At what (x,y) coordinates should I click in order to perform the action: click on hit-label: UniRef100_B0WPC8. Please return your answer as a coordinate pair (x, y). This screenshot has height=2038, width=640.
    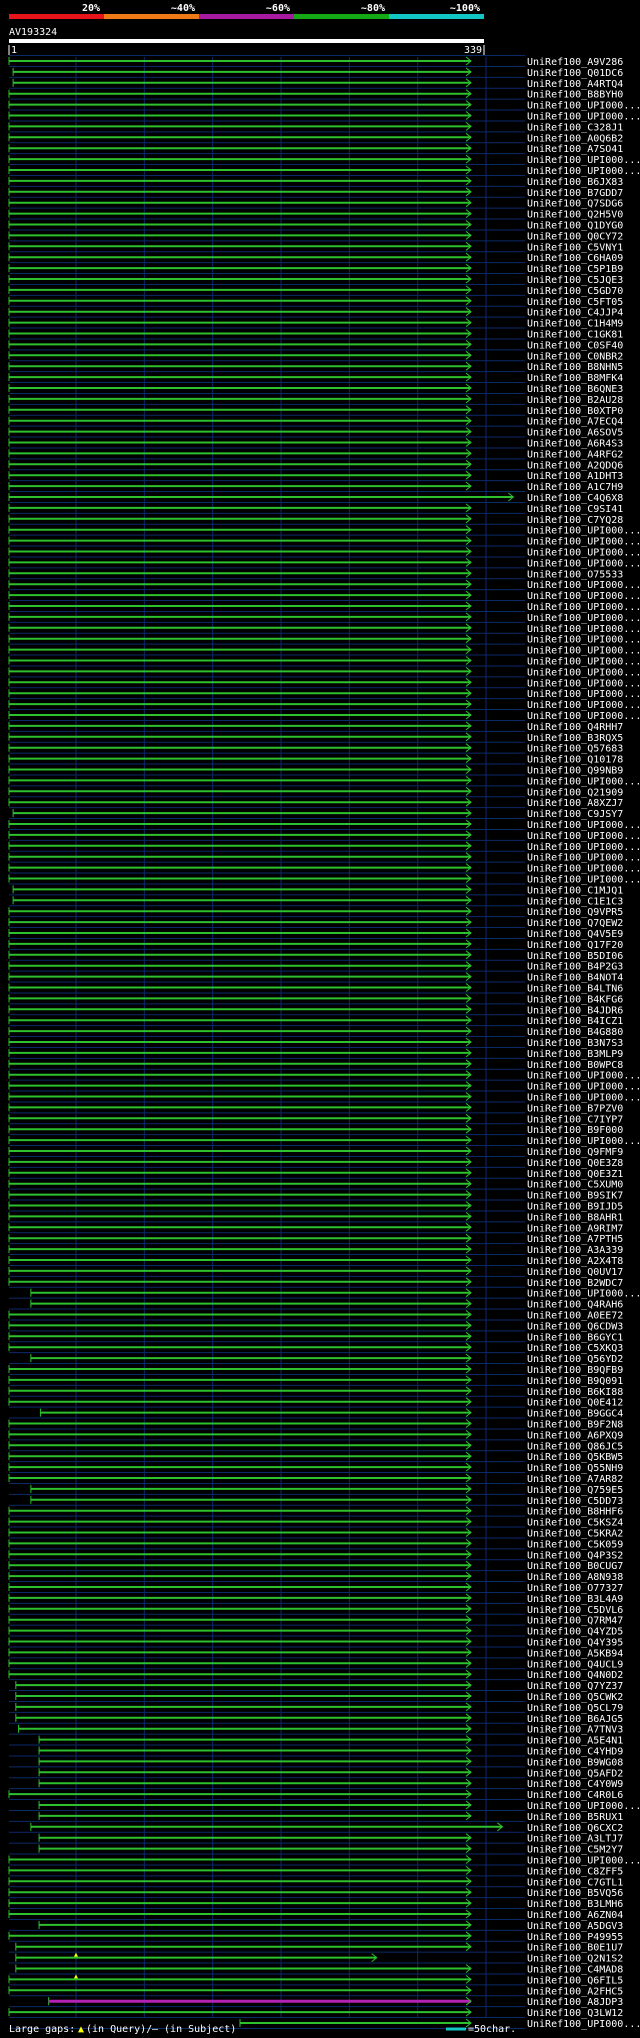
    Looking at the image, I should click on (575, 1065).